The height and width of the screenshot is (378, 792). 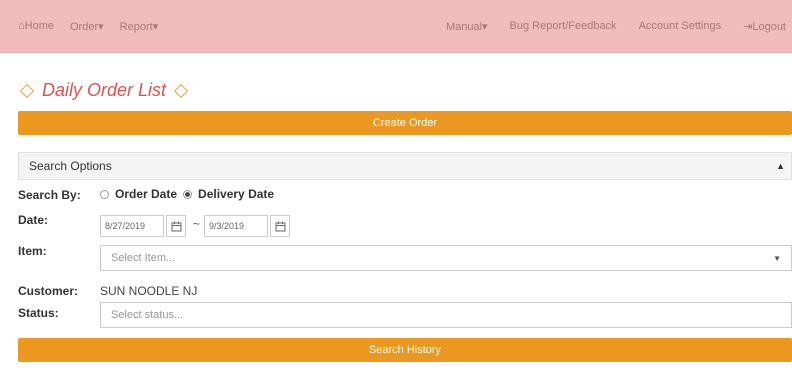 What do you see at coordinates (33, 220) in the screenshot?
I see `date-label: Date:` at bounding box center [33, 220].